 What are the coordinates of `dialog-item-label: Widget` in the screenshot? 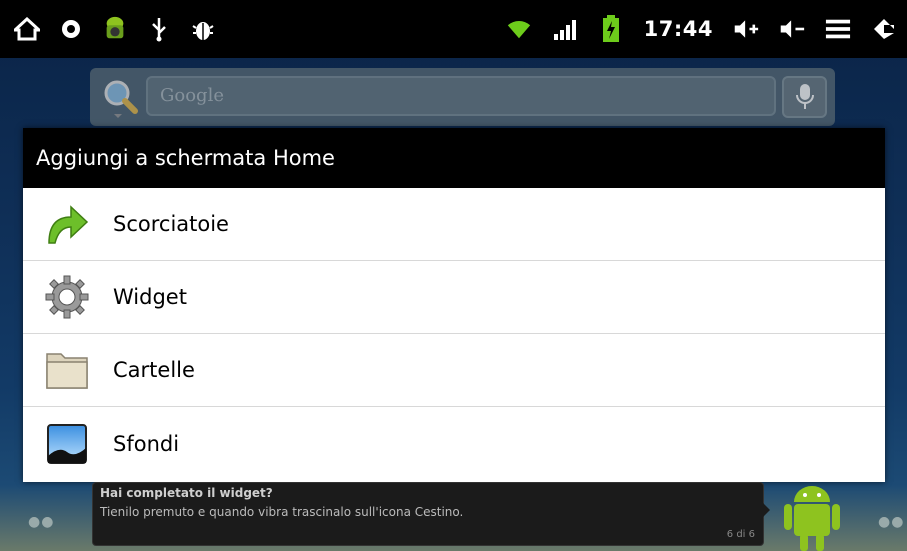 It's located at (150, 297).